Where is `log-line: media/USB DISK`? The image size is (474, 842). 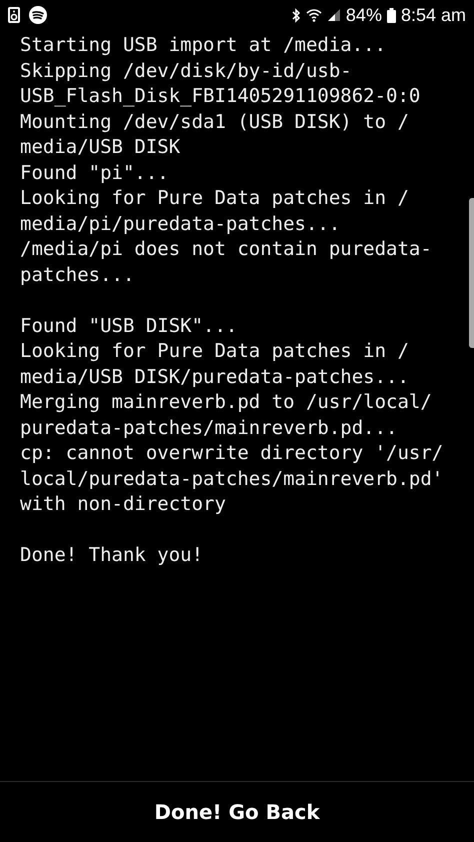
log-line: media/USB DISK is located at coordinates (101, 147).